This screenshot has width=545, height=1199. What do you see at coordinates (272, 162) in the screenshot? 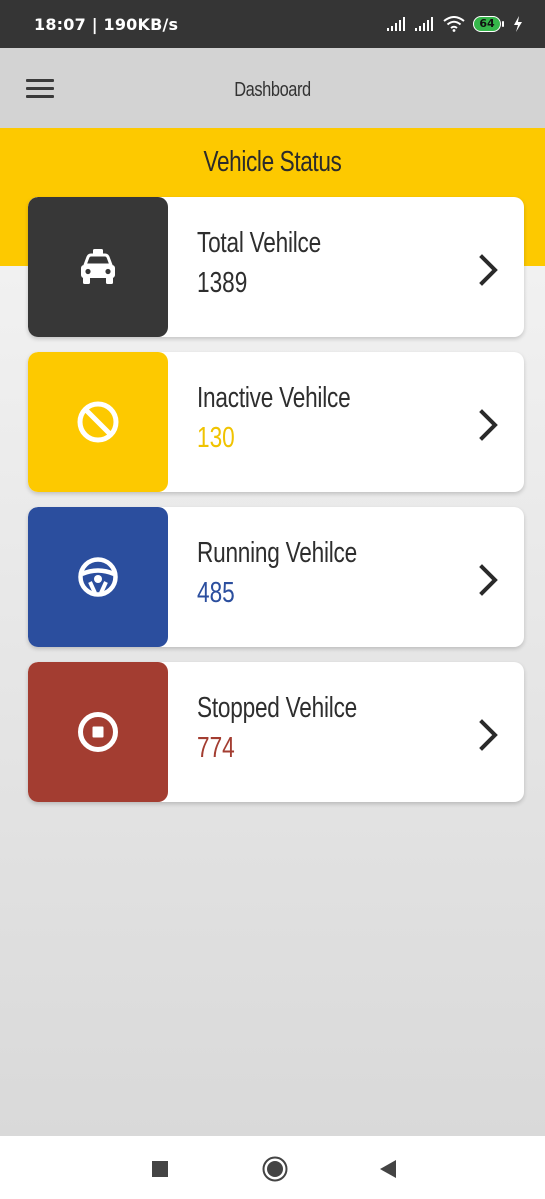
I see `banner-title: Vehicle Status` at bounding box center [272, 162].